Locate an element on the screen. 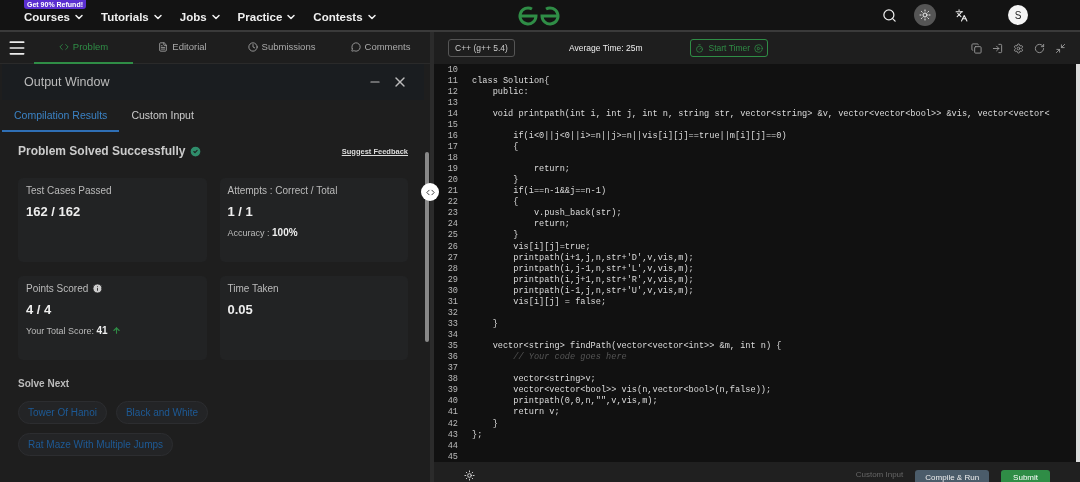  line-number: 41 is located at coordinates (452, 412).